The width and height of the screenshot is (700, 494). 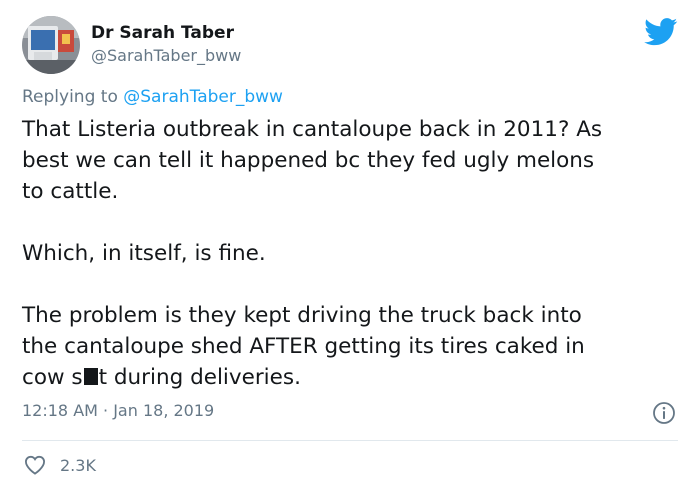 I want to click on author-name: Dr Sarah Taber, so click(x=162, y=33).